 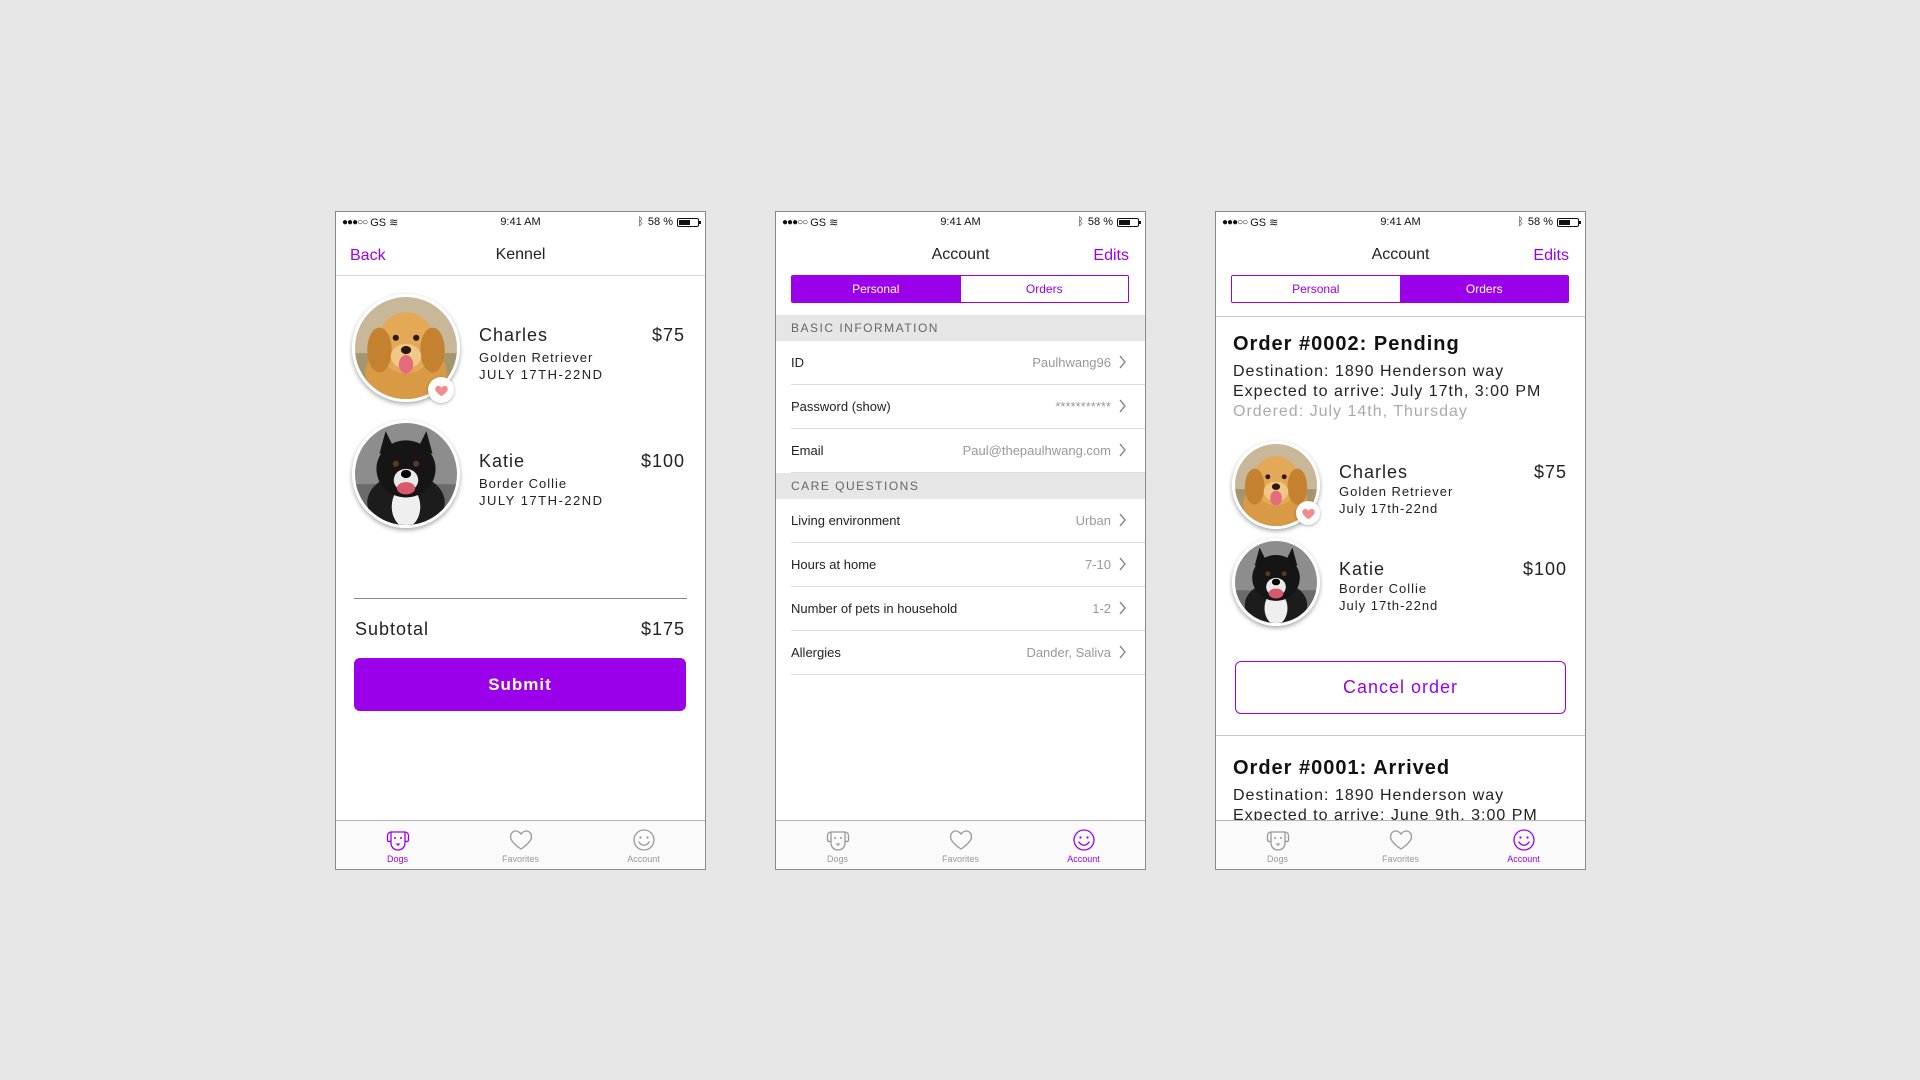 What do you see at coordinates (960, 363) in the screenshot?
I see `row-id: ID Paulhwang96` at bounding box center [960, 363].